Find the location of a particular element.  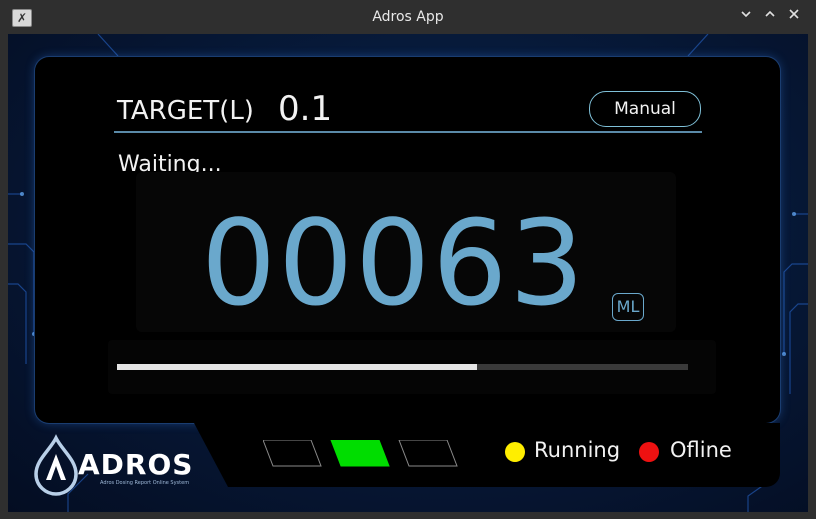

progress-fill is located at coordinates (297, 367).